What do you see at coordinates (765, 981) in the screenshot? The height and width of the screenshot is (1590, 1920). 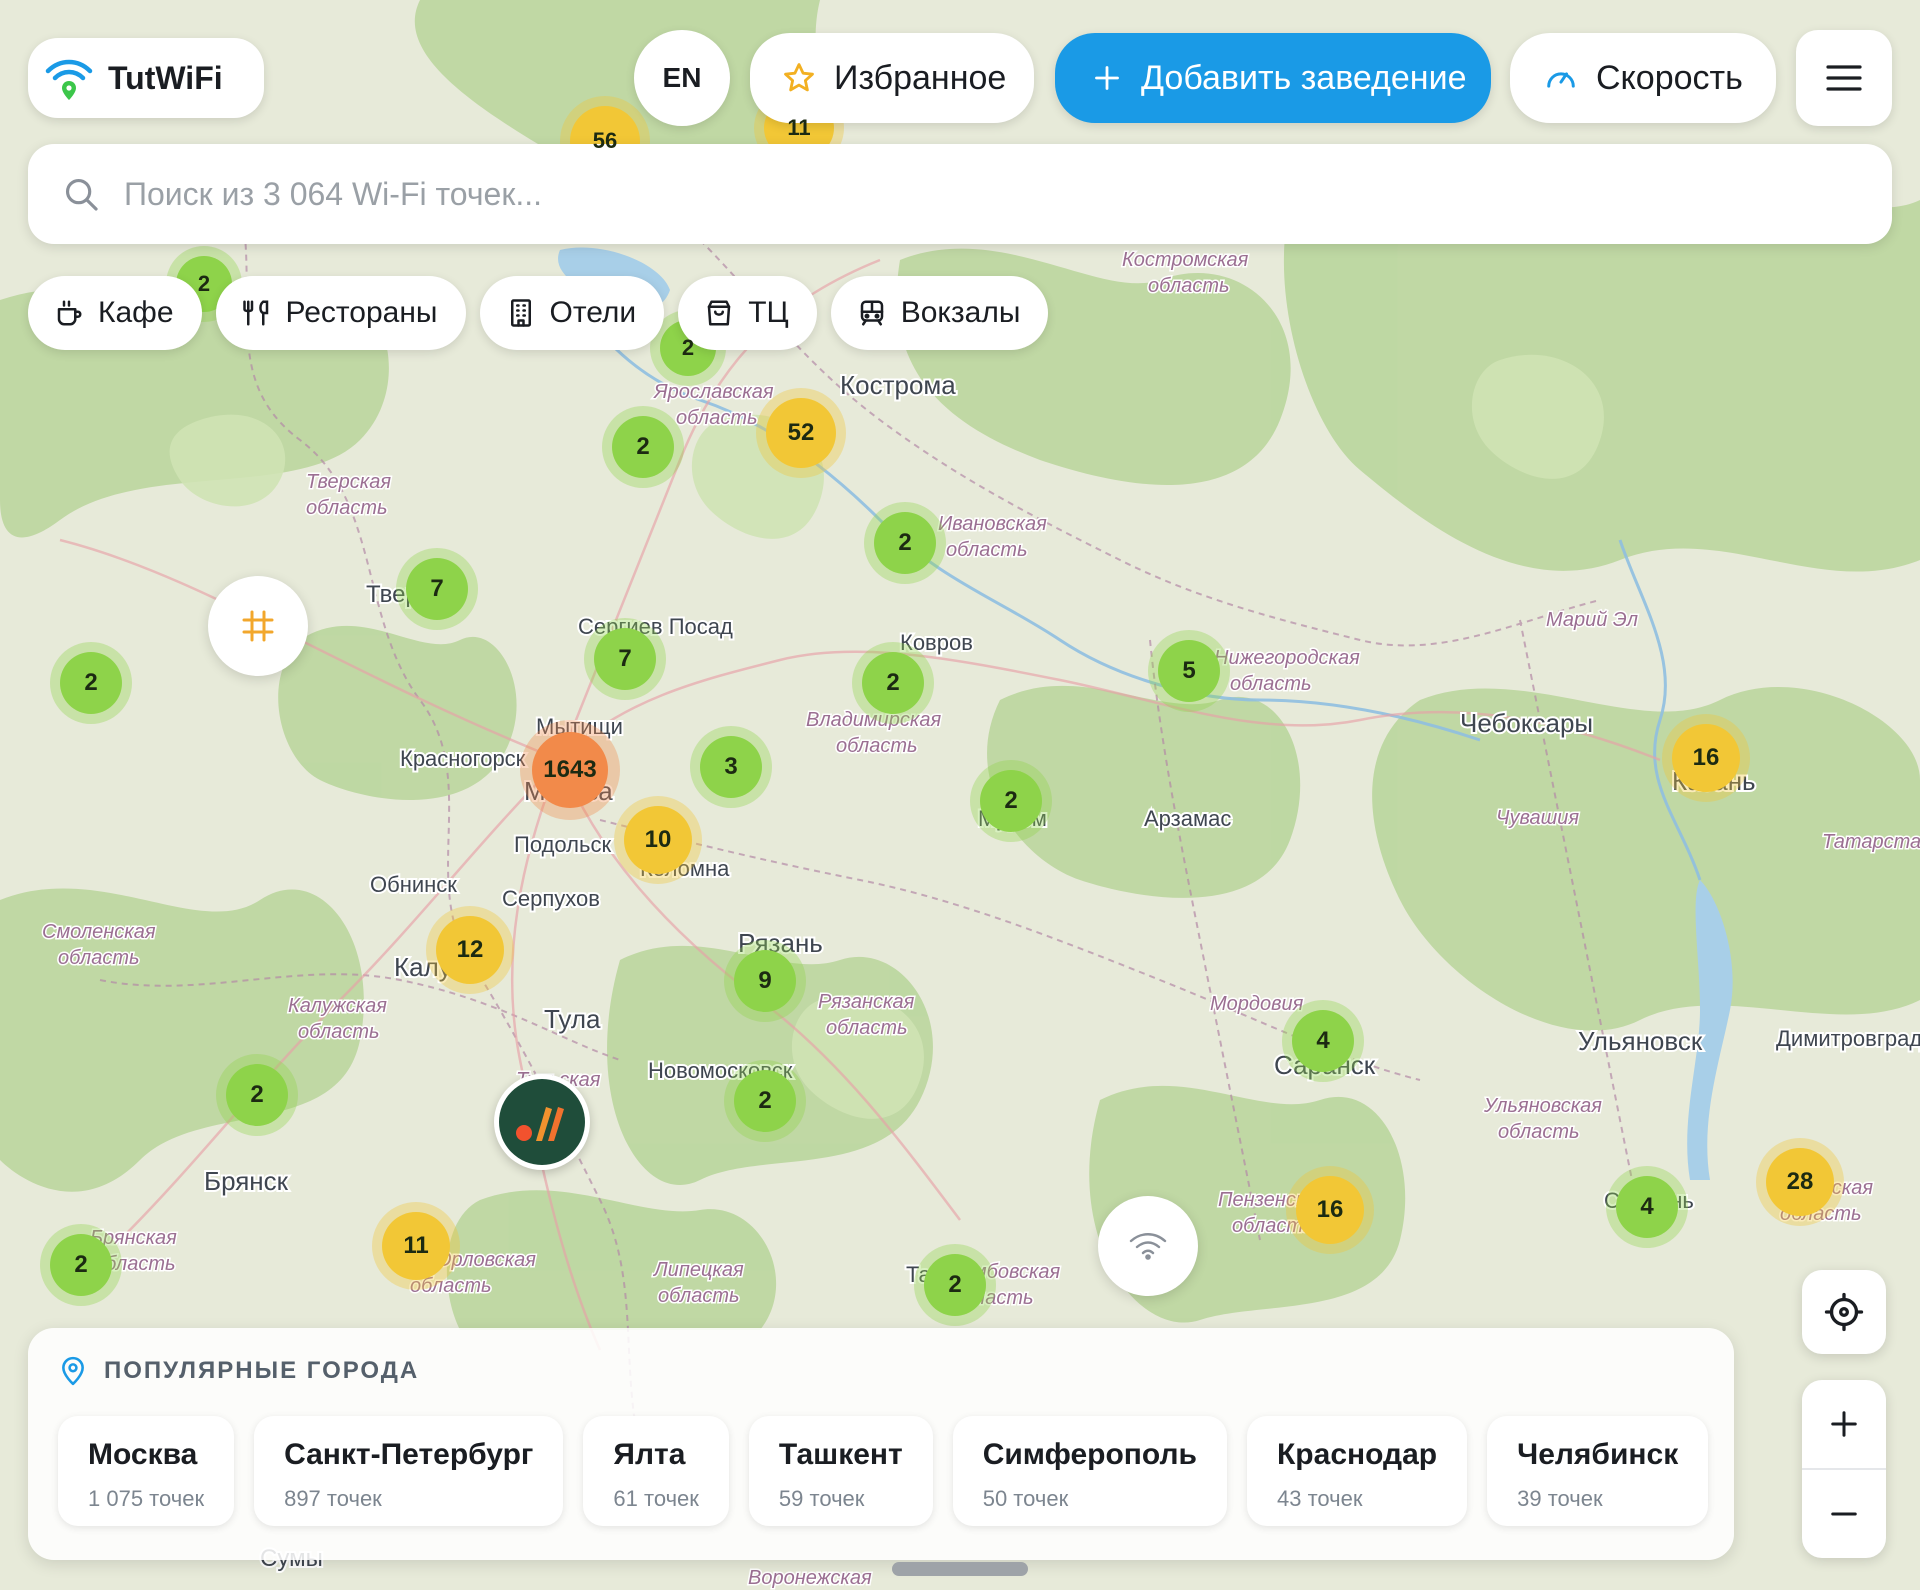 I see `cluster-marker: 9` at bounding box center [765, 981].